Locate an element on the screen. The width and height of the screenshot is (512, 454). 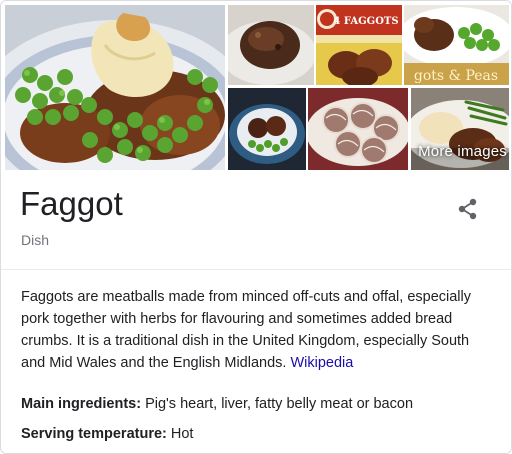
faggots-on-plate-photo is located at coordinates (267, 129).